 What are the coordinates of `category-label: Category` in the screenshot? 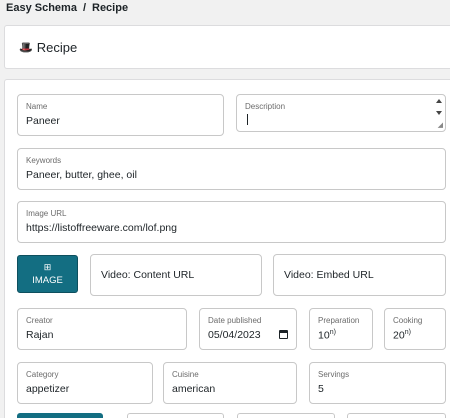 It's located at (42, 374).